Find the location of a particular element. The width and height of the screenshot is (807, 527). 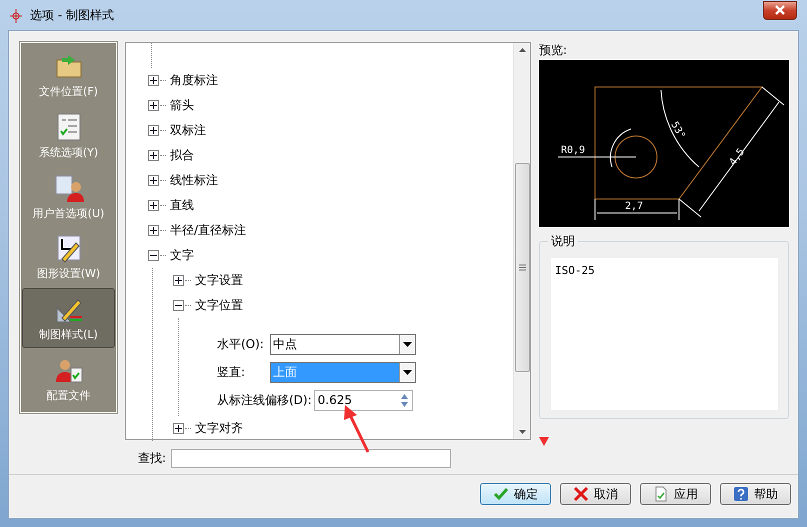

tree-item: 半径/直径标注 is located at coordinates (208, 230).